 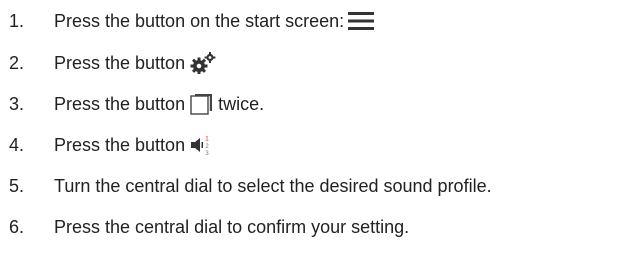 What do you see at coordinates (17, 227) in the screenshot?
I see `step-number: 6.` at bounding box center [17, 227].